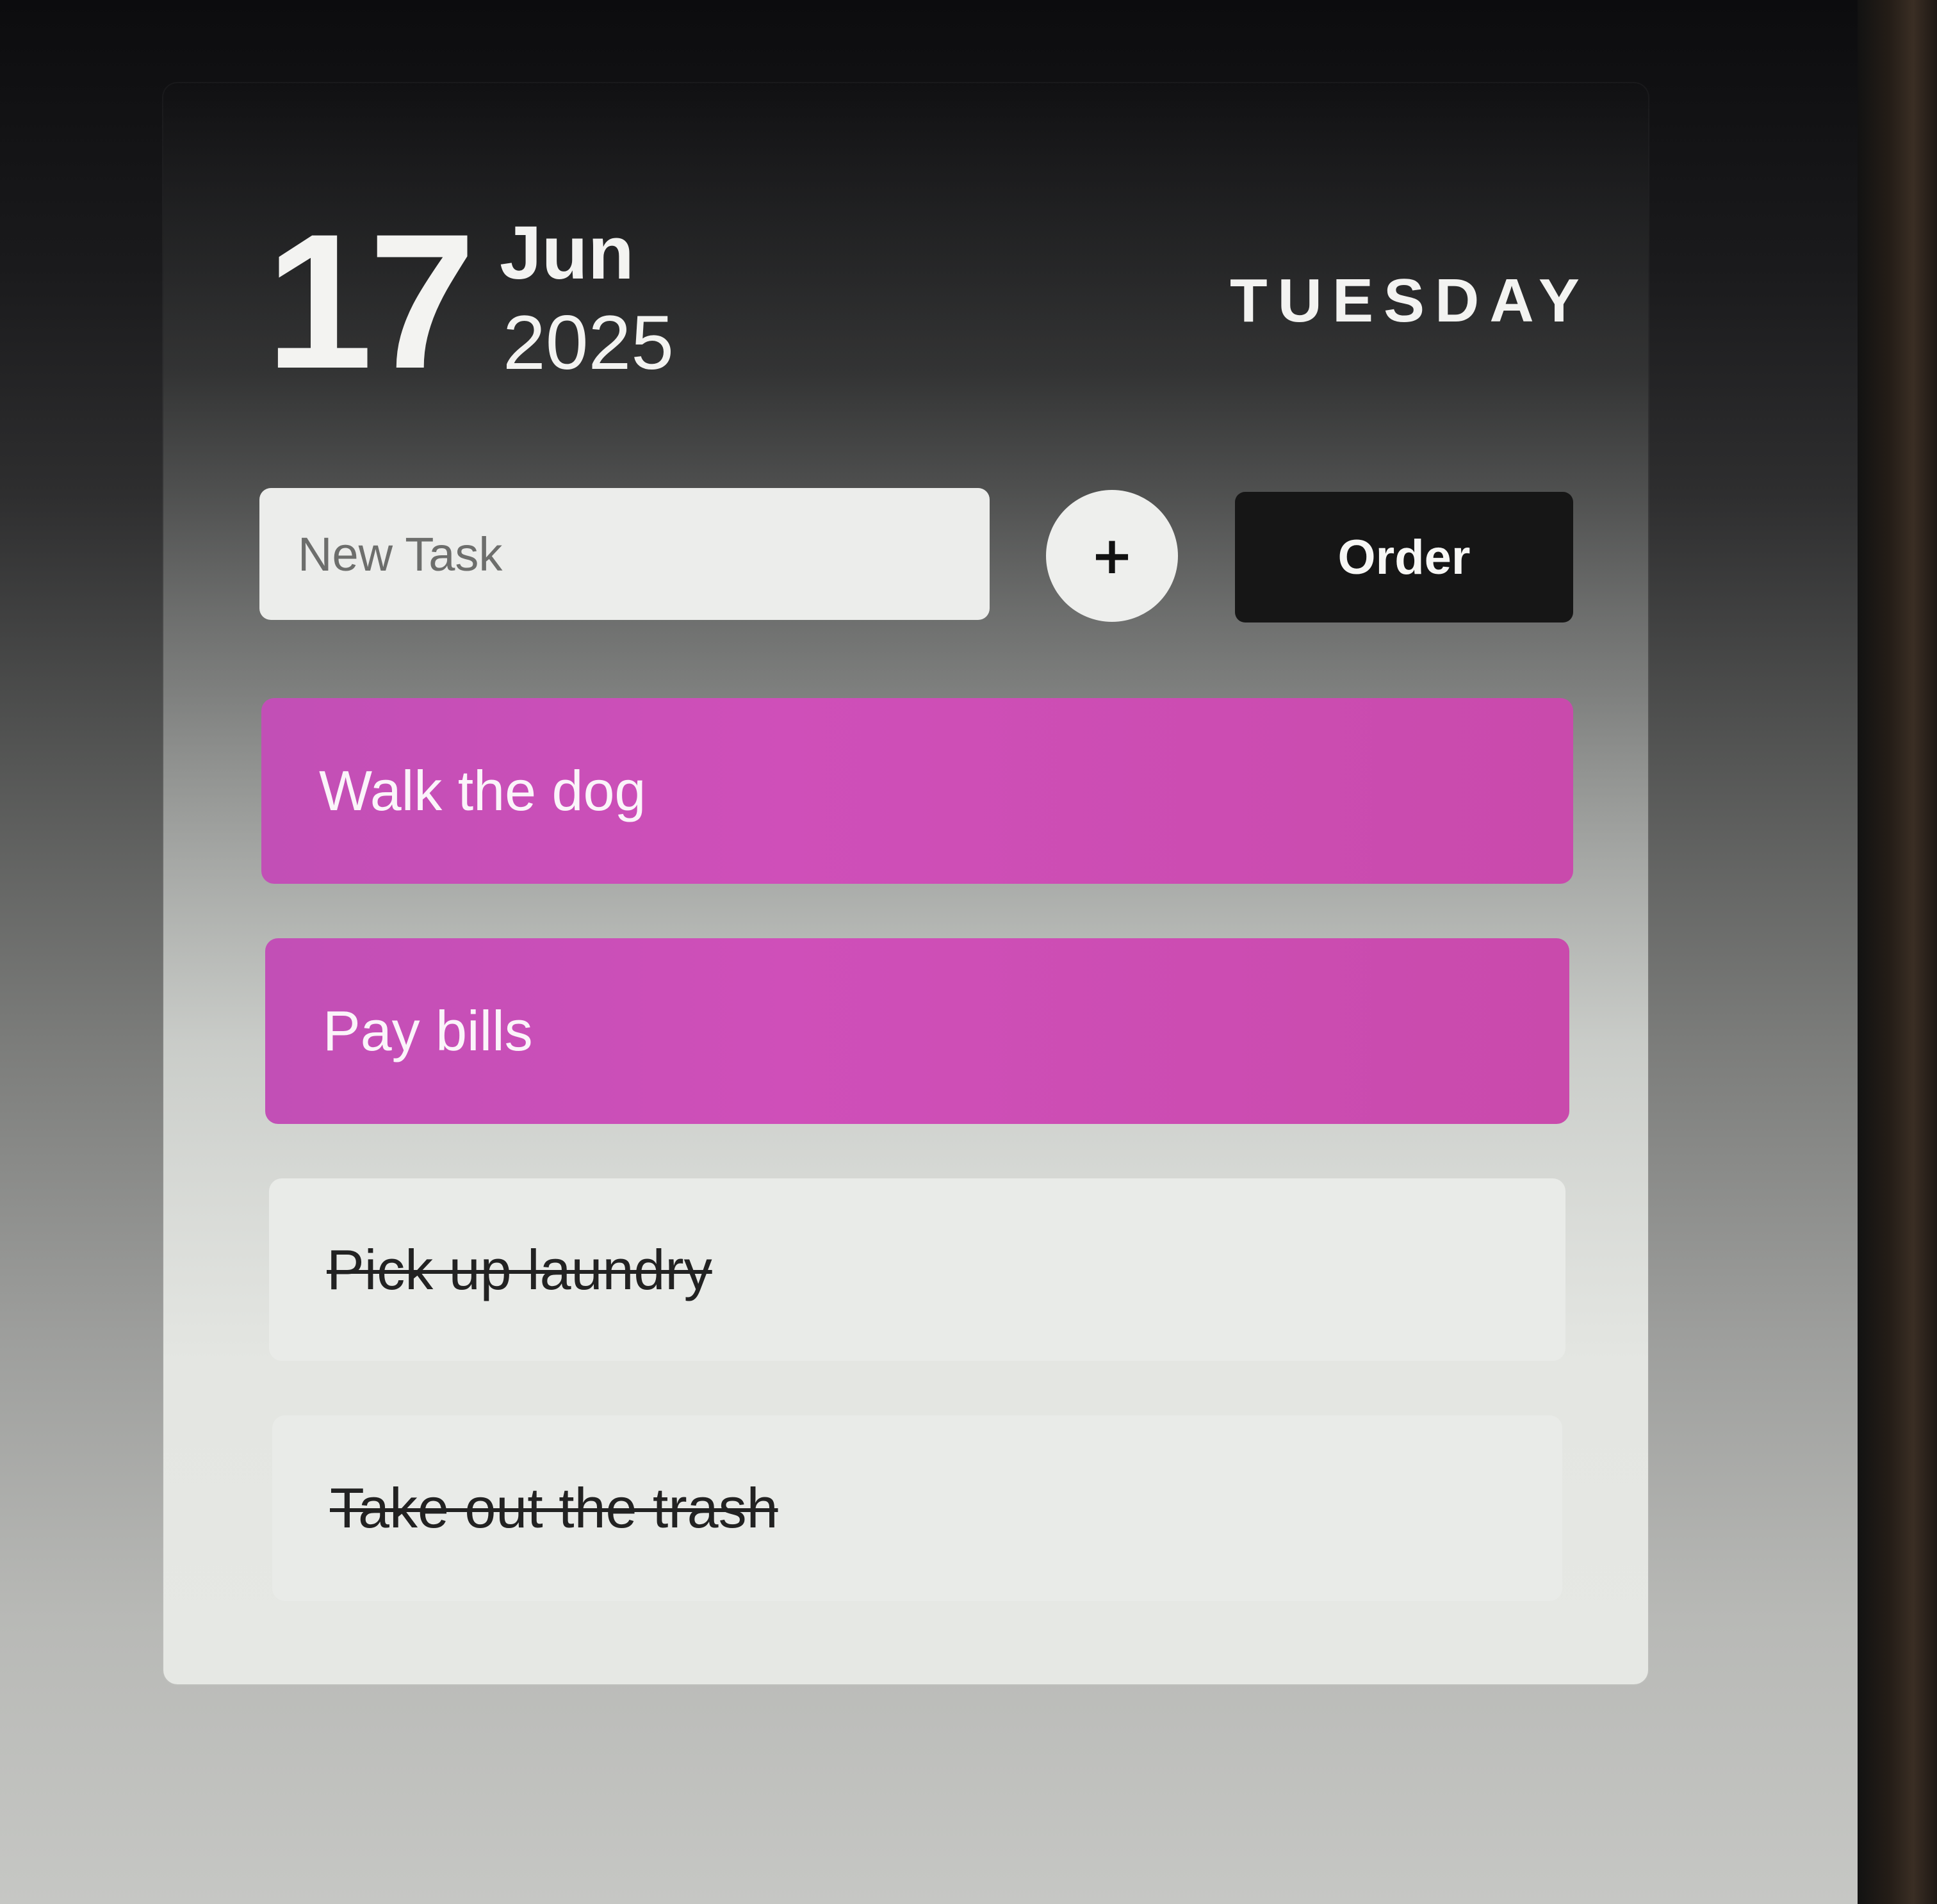 The width and height of the screenshot is (1937, 1904). I want to click on order-button: Order, so click(1404, 557).